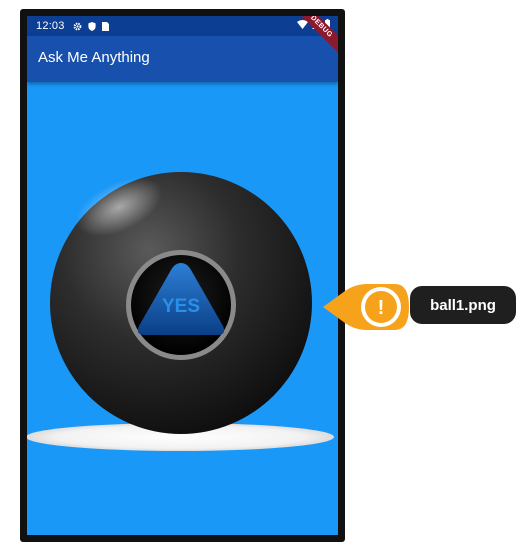 This screenshot has width=530, height=560. I want to click on warning-exclamation-icon: !, so click(381, 308).